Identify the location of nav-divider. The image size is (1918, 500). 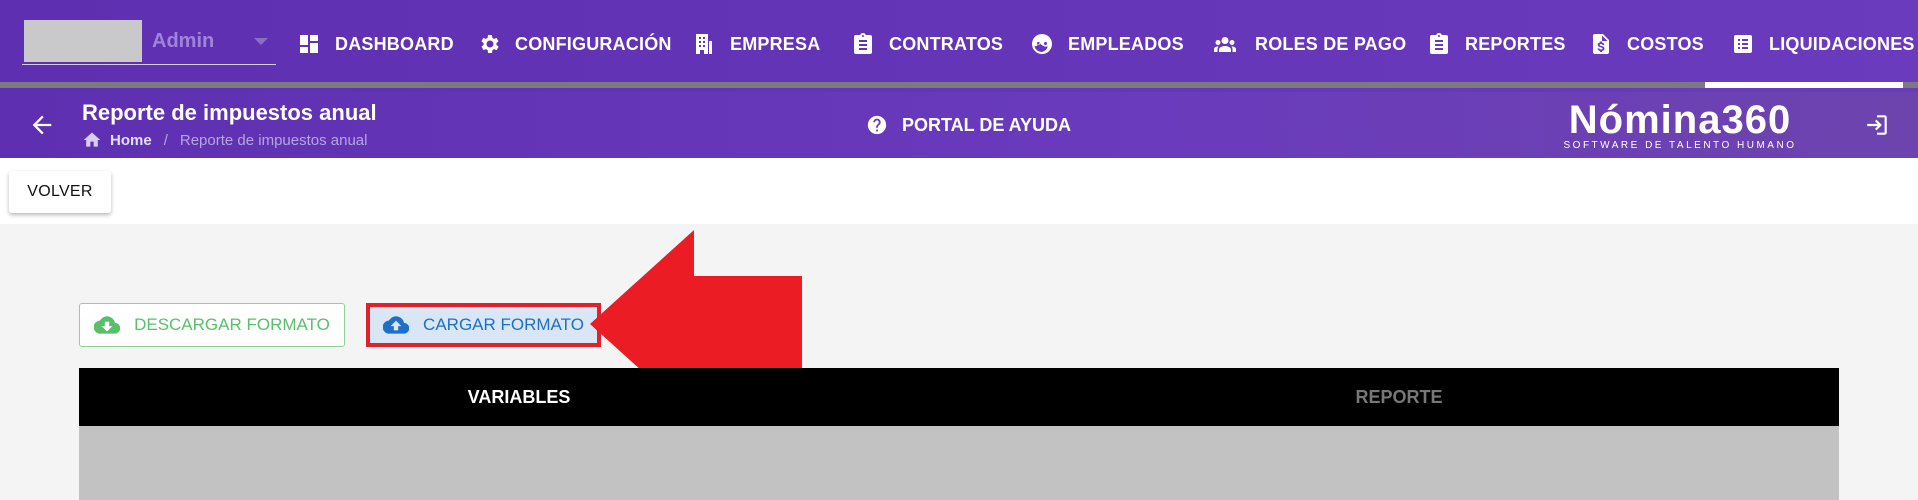
(959, 85).